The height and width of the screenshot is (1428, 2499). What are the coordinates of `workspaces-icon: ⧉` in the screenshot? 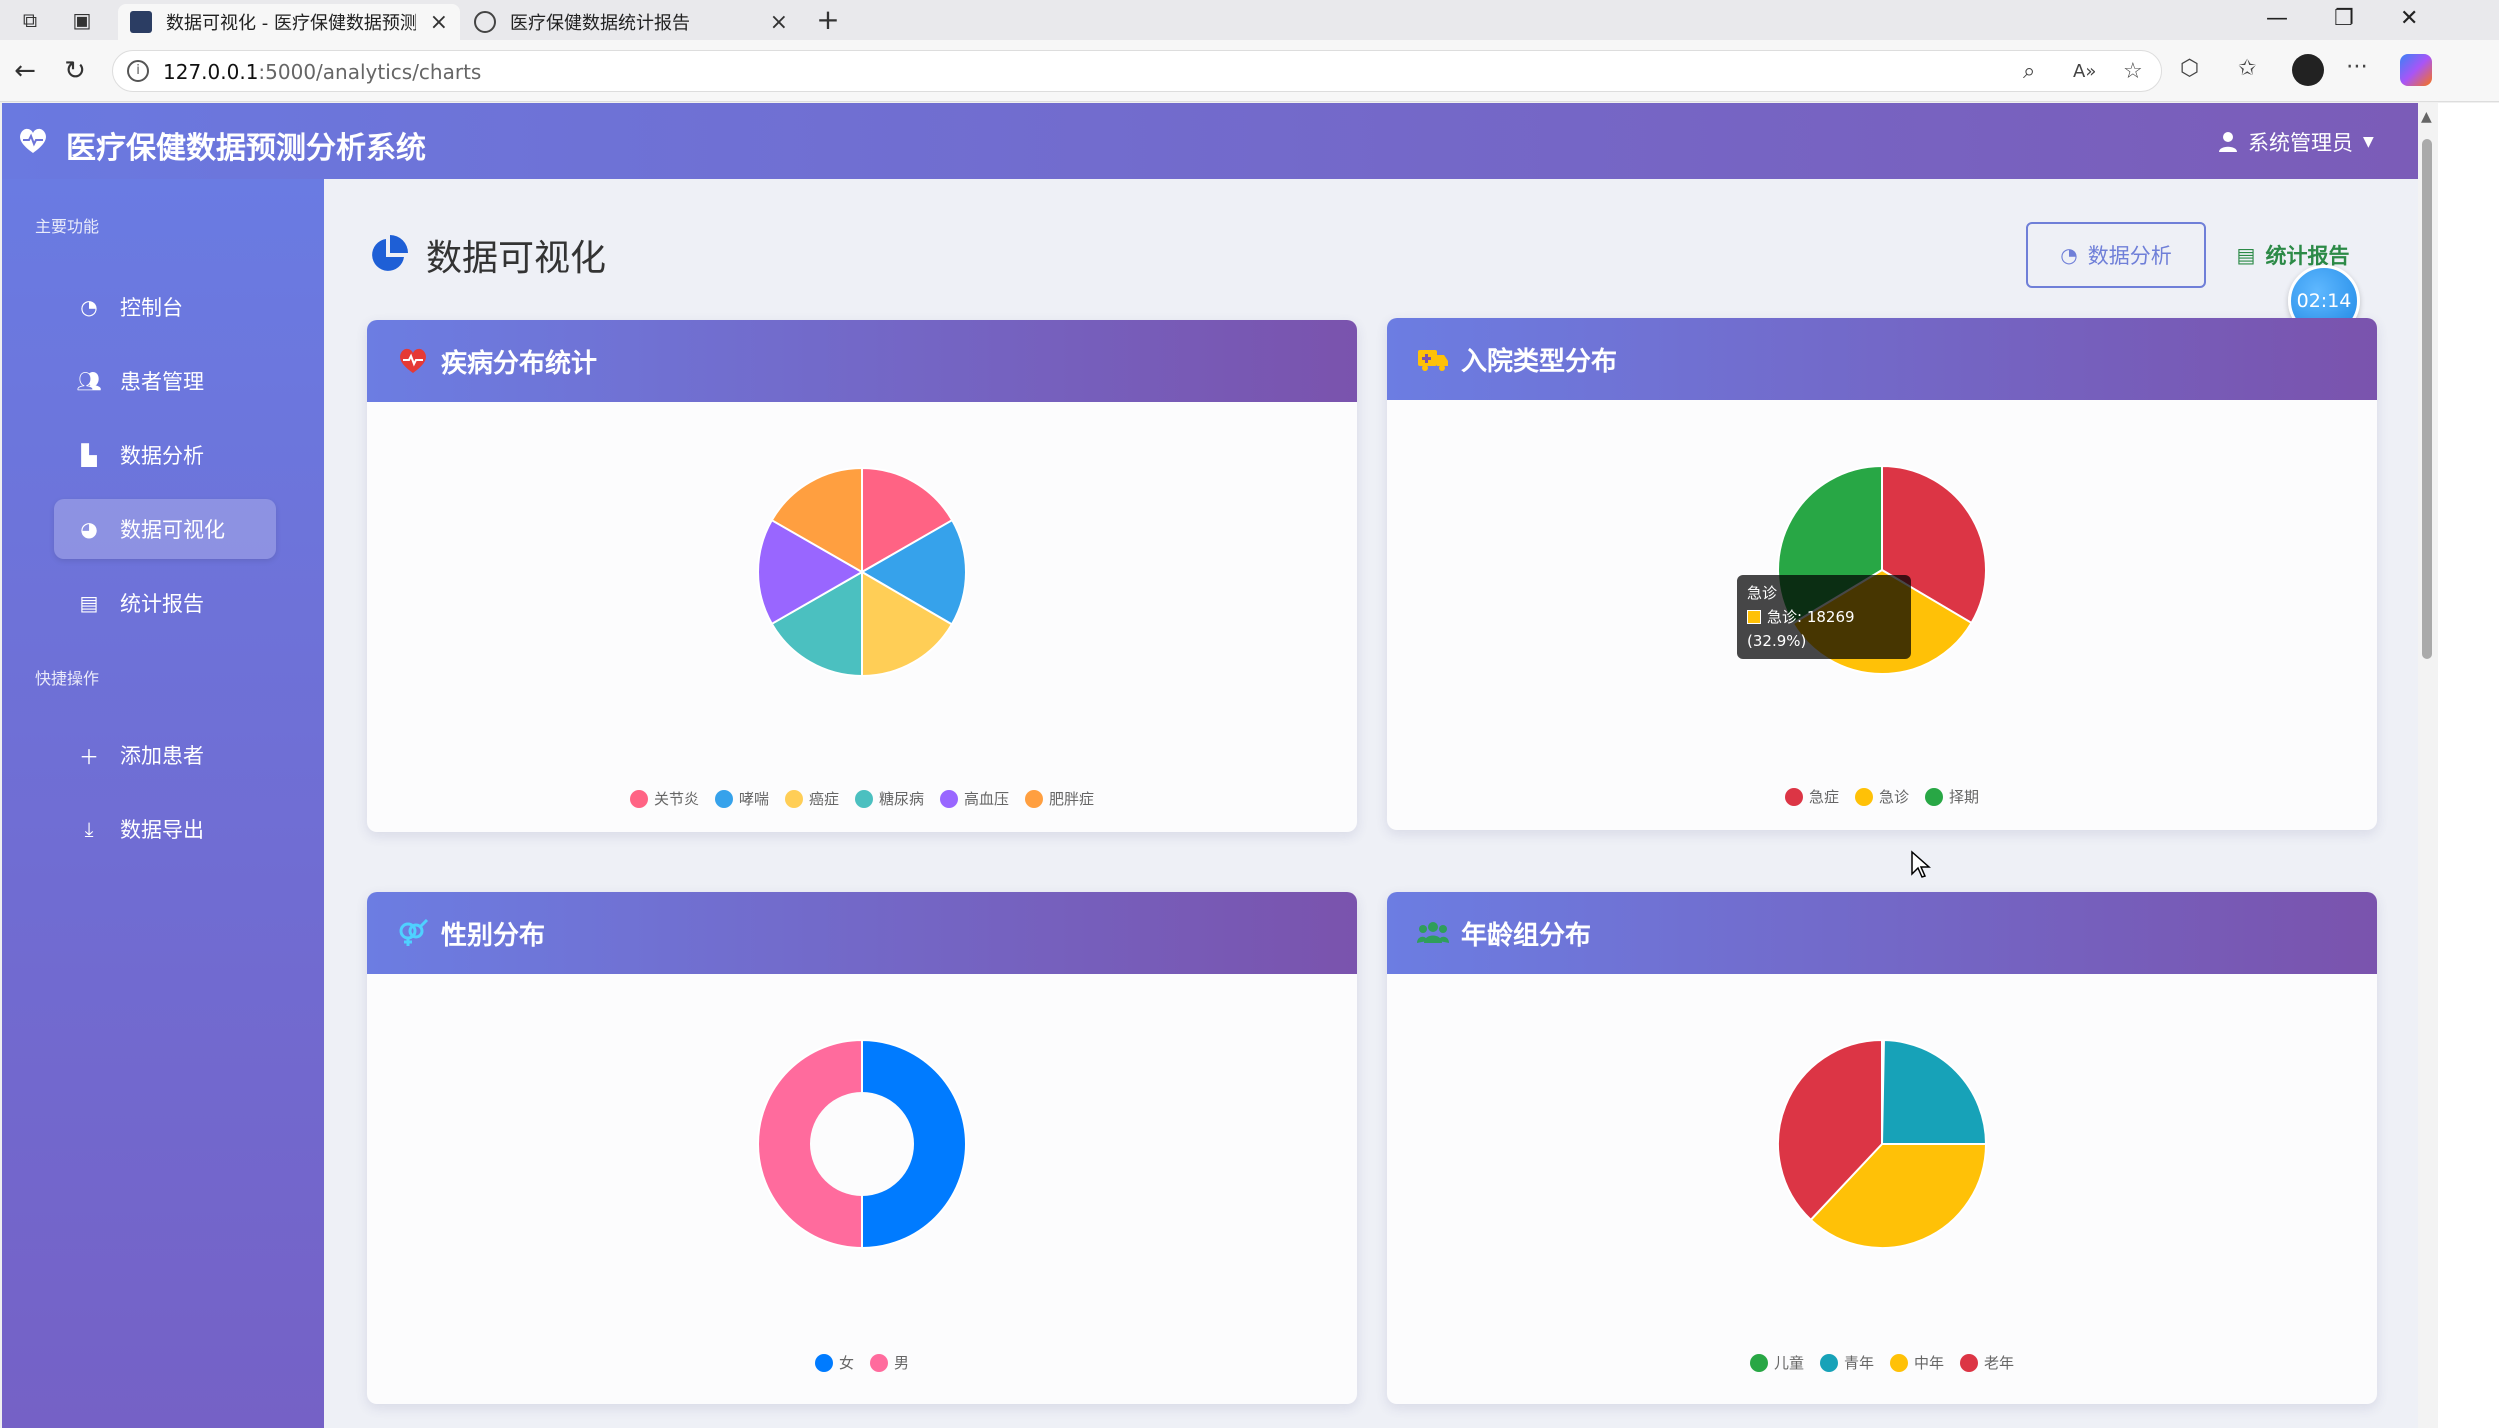 It's located at (30, 20).